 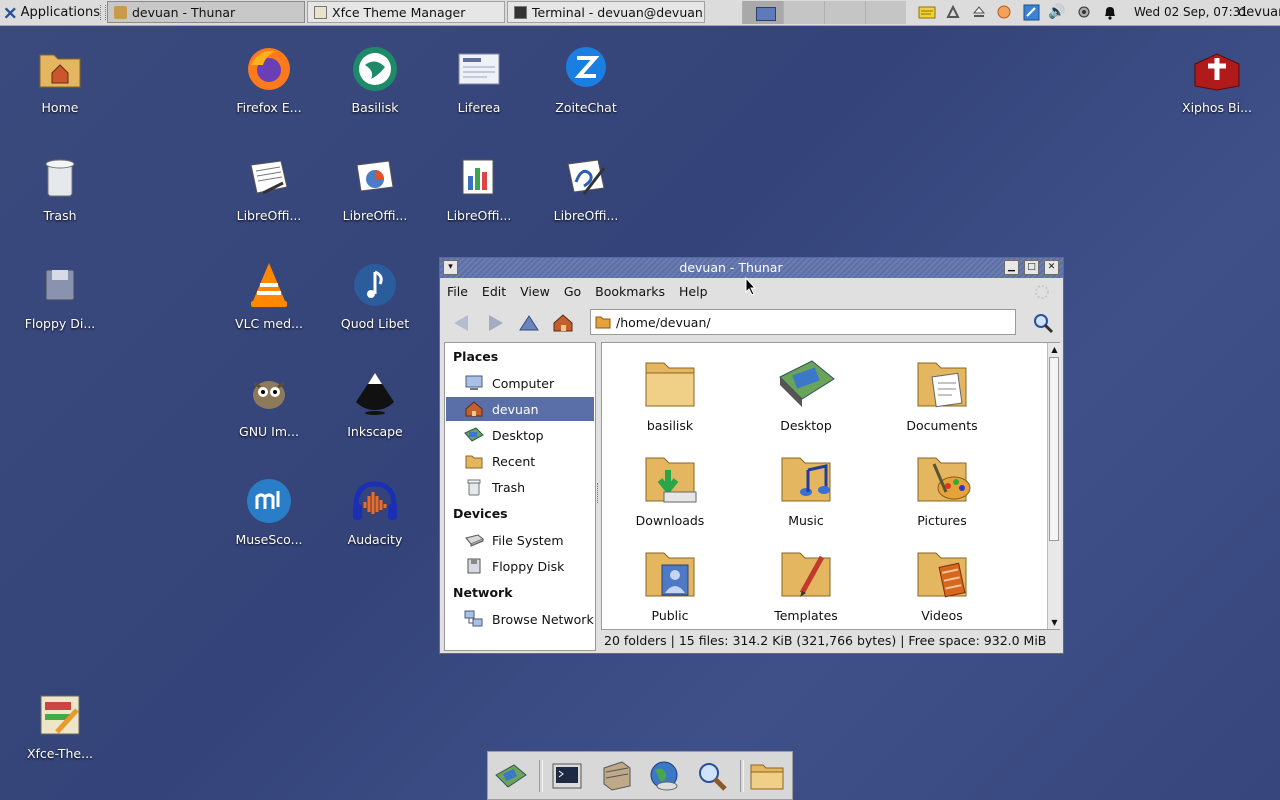 I want to click on sidebar-item-browse-network: Browse Network, so click(x=520, y=619).